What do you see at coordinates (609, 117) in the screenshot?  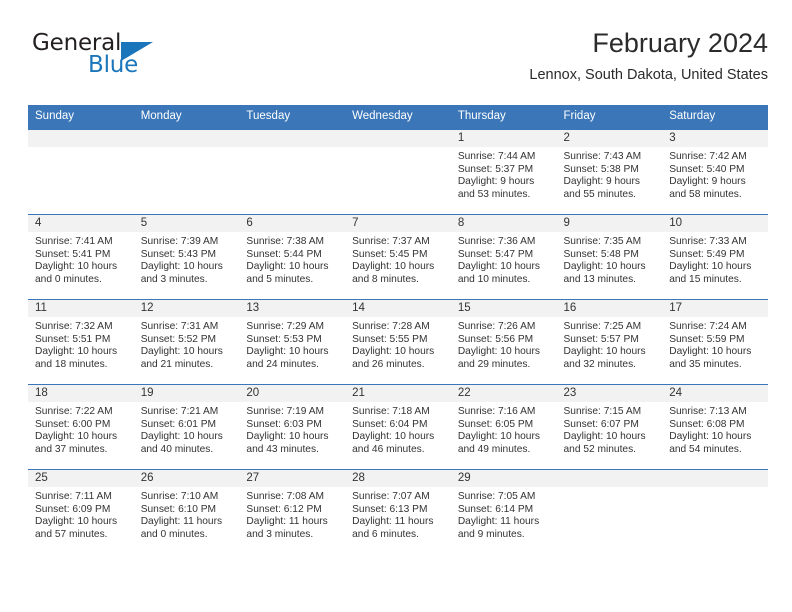 I see `weekday-header-friday: Friday` at bounding box center [609, 117].